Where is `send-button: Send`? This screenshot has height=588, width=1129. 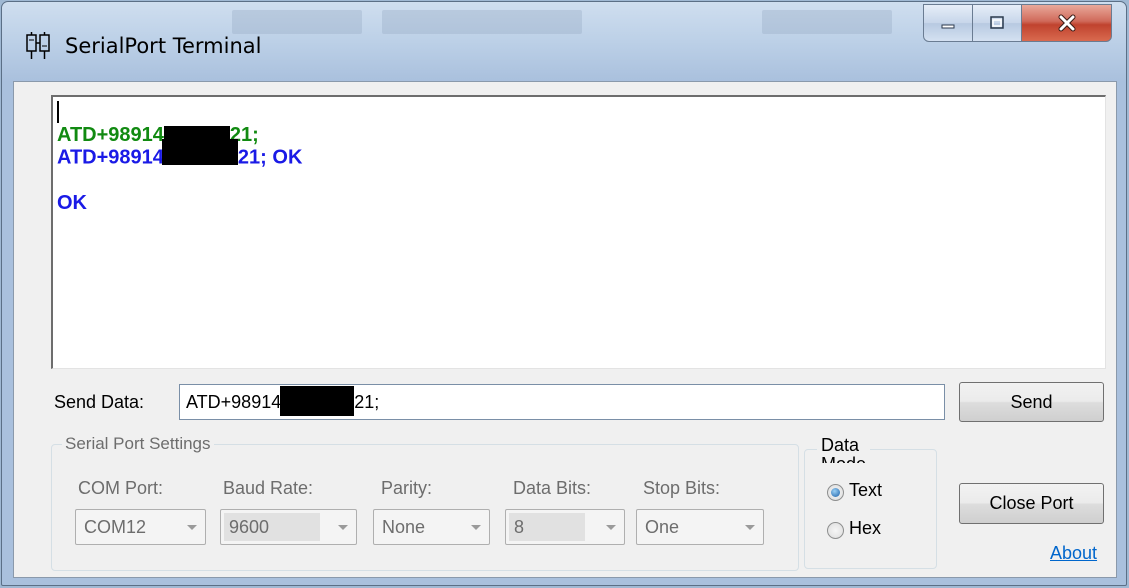 send-button: Send is located at coordinates (1031, 402).